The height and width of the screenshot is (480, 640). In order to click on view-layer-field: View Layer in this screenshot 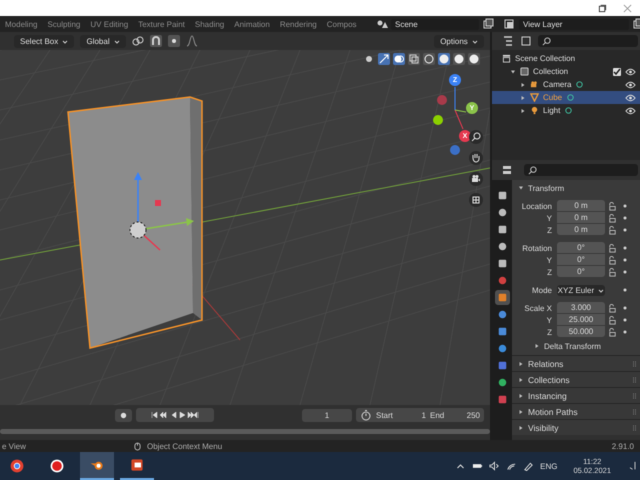, I will do `click(574, 24)`.